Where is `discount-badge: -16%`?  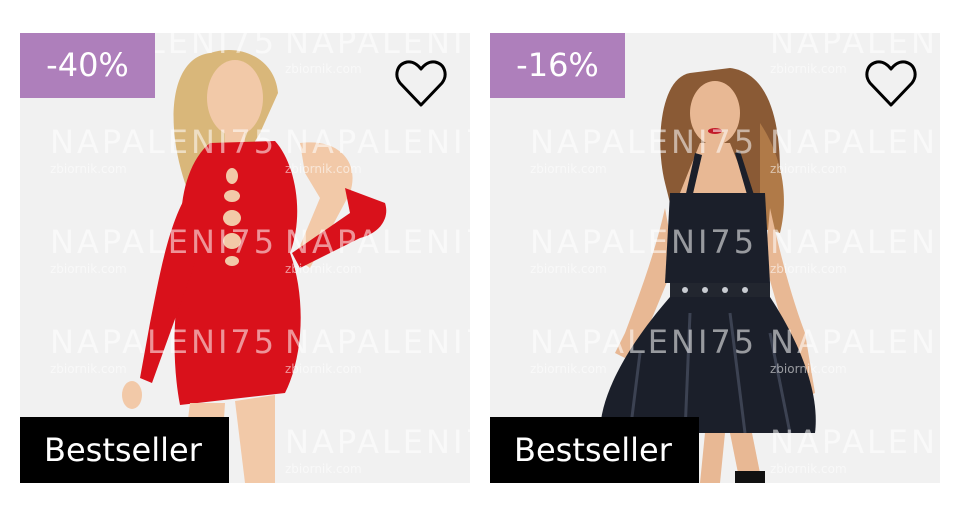
discount-badge: -16% is located at coordinates (557, 65).